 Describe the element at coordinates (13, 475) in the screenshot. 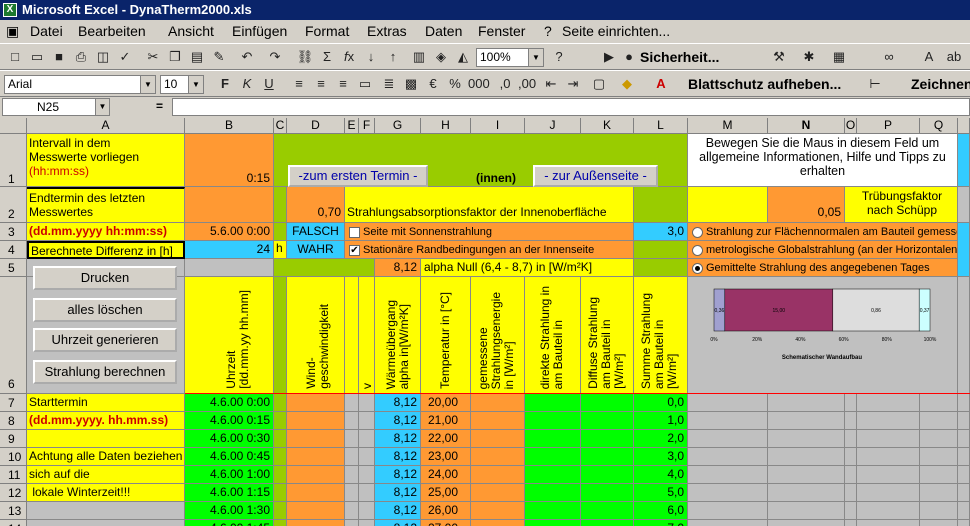

I see `row-11: 11` at that location.